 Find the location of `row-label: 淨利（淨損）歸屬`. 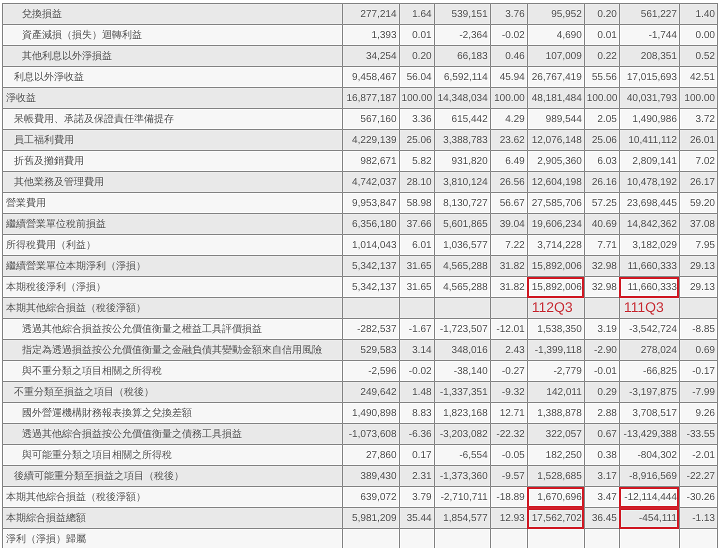

row-label: 淨利（淨損）歸屬 is located at coordinates (172, 538).